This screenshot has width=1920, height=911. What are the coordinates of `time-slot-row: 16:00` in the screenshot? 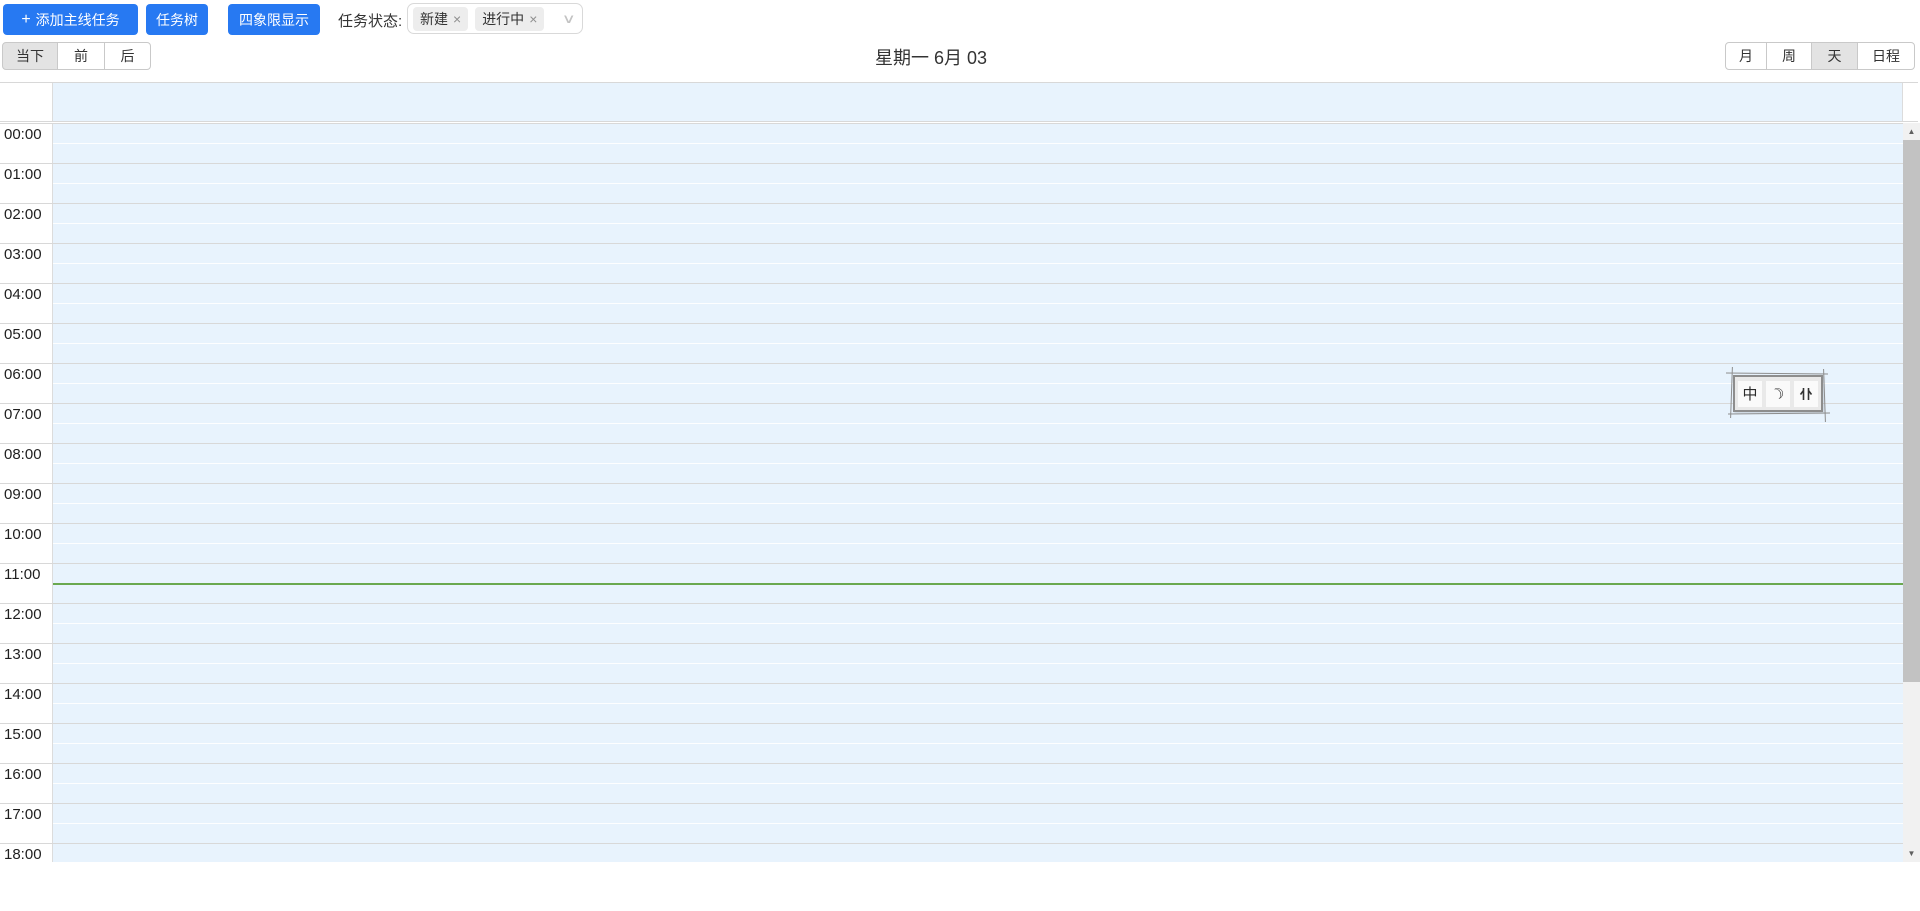 It's located at (951, 783).